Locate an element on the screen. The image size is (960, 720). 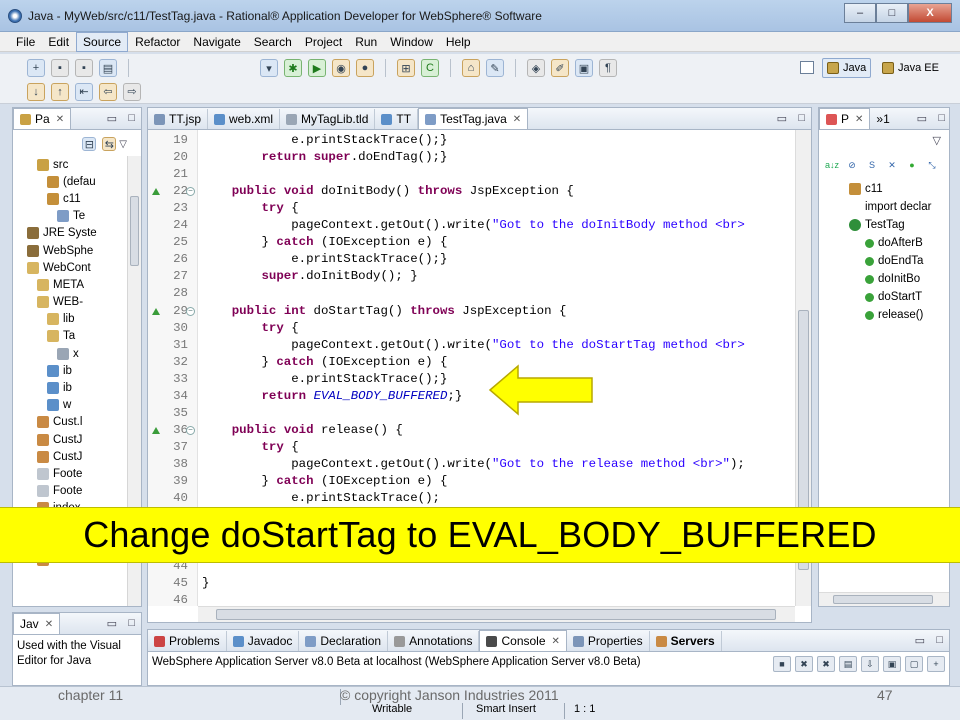
toggle-mark-icon: ◈ is located at coordinates (536, 68).